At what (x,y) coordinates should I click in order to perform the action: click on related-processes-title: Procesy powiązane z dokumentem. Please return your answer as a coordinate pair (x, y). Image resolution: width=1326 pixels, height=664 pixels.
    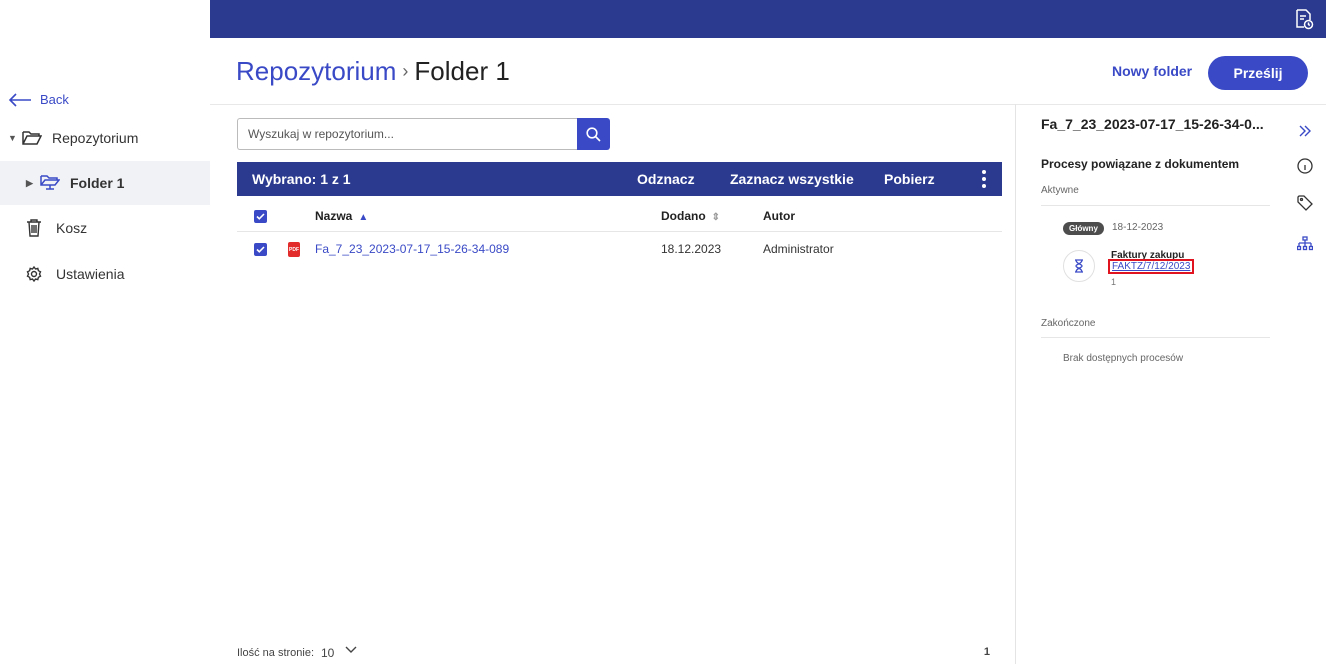
    Looking at the image, I should click on (1140, 164).